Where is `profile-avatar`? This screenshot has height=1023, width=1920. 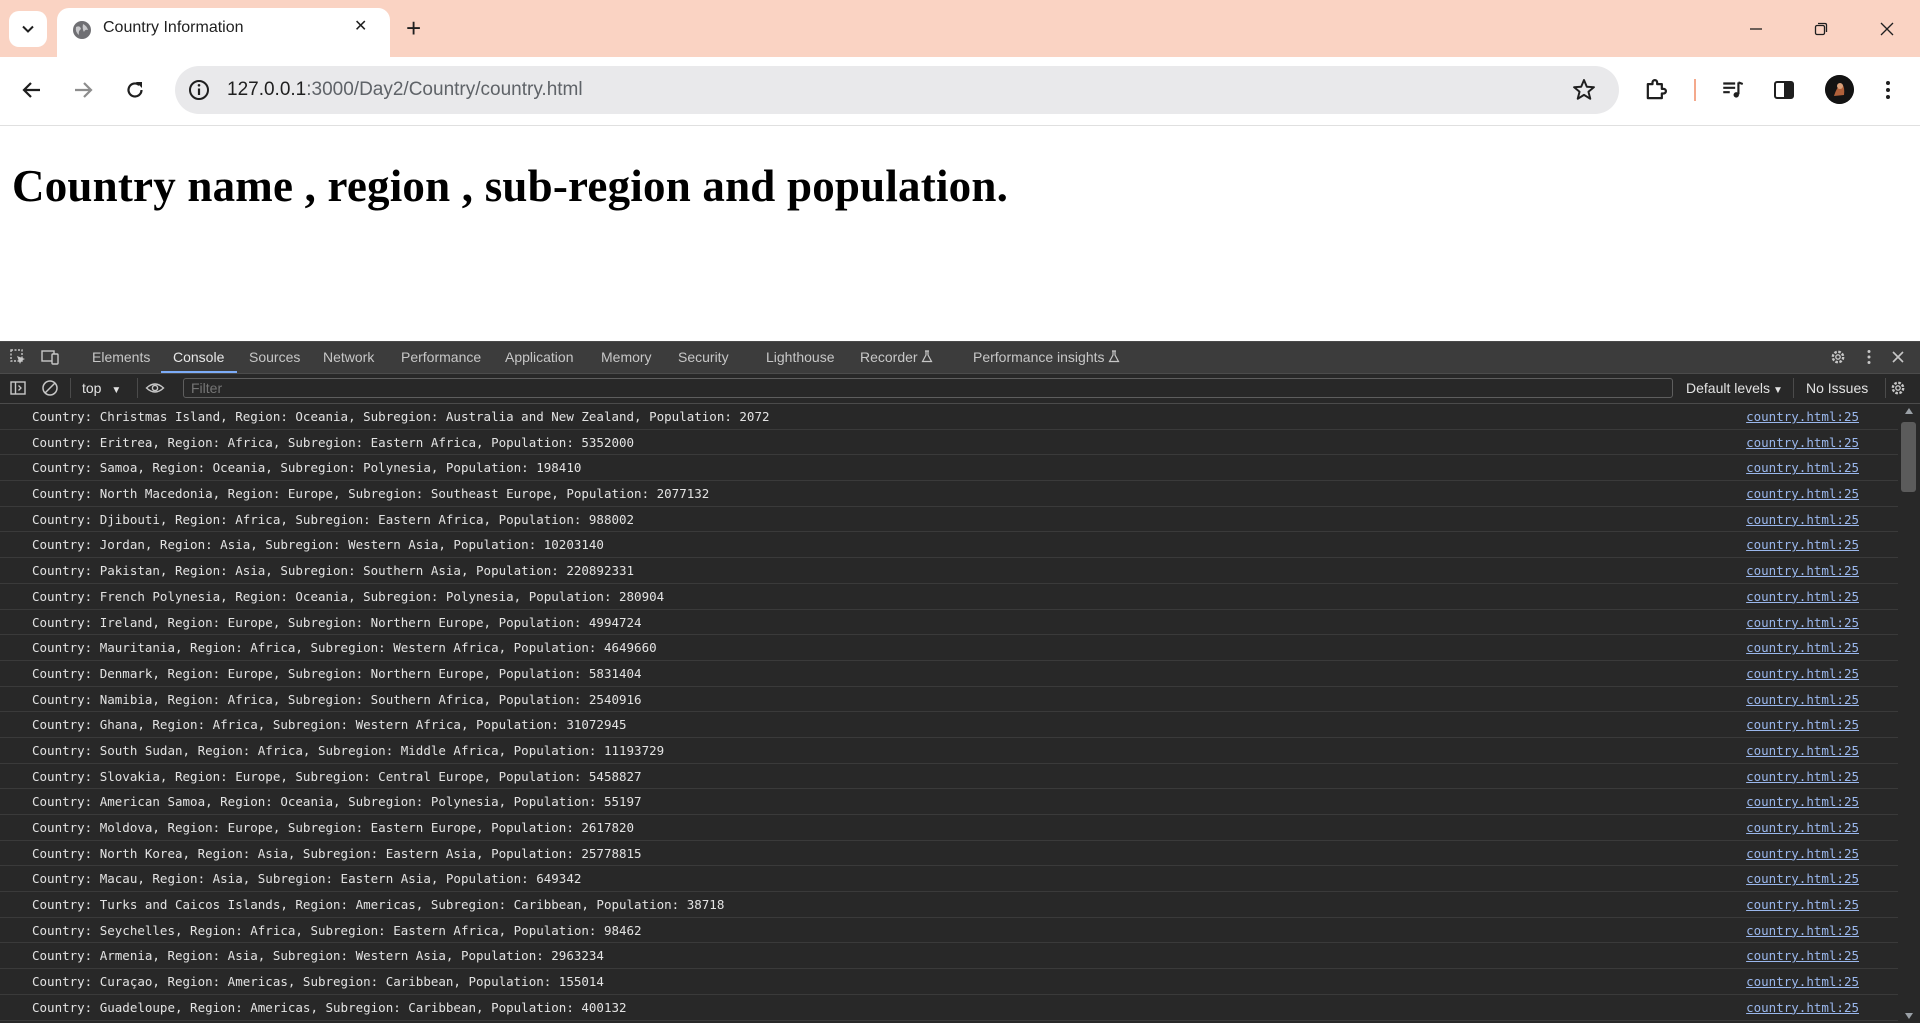
profile-avatar is located at coordinates (1839, 89).